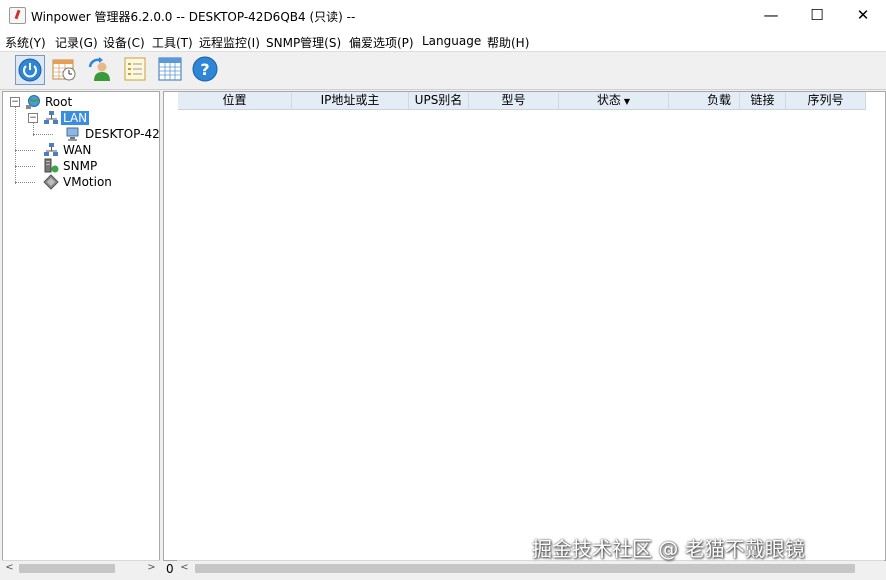 The image size is (886, 580). I want to click on tree-node-snmp: SNMP, so click(78, 166).